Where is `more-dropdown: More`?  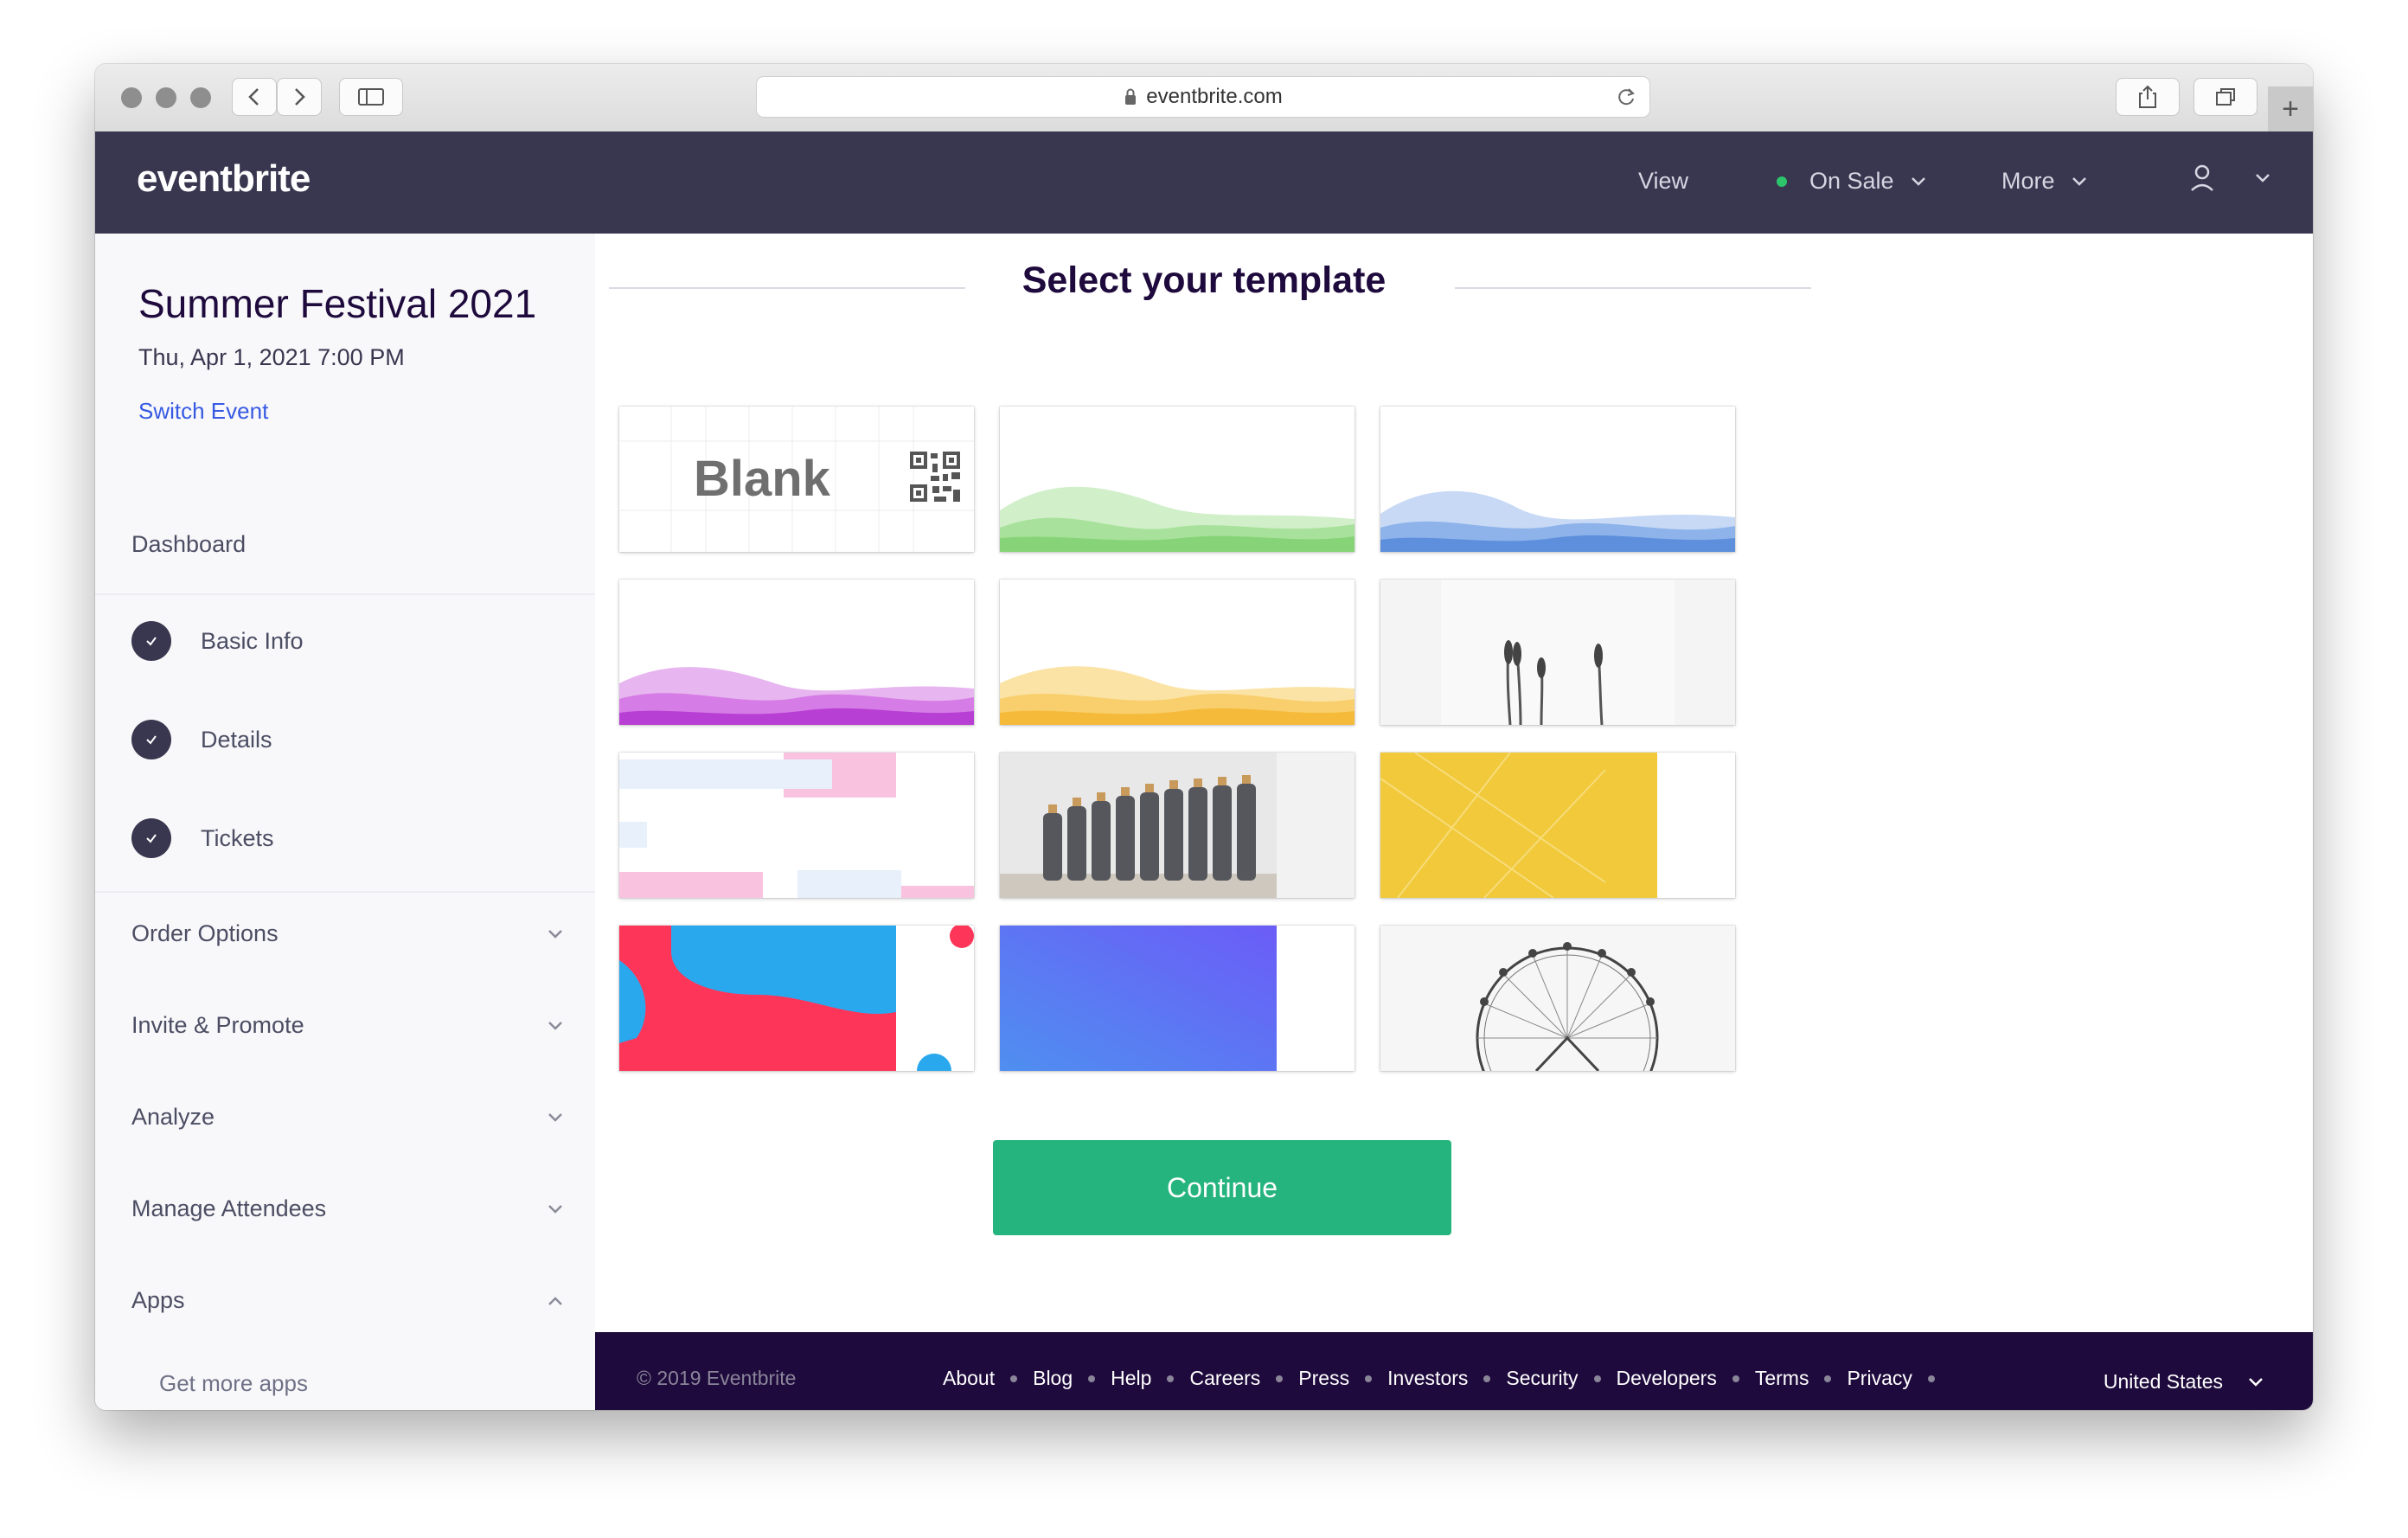
more-dropdown: More is located at coordinates (2044, 181).